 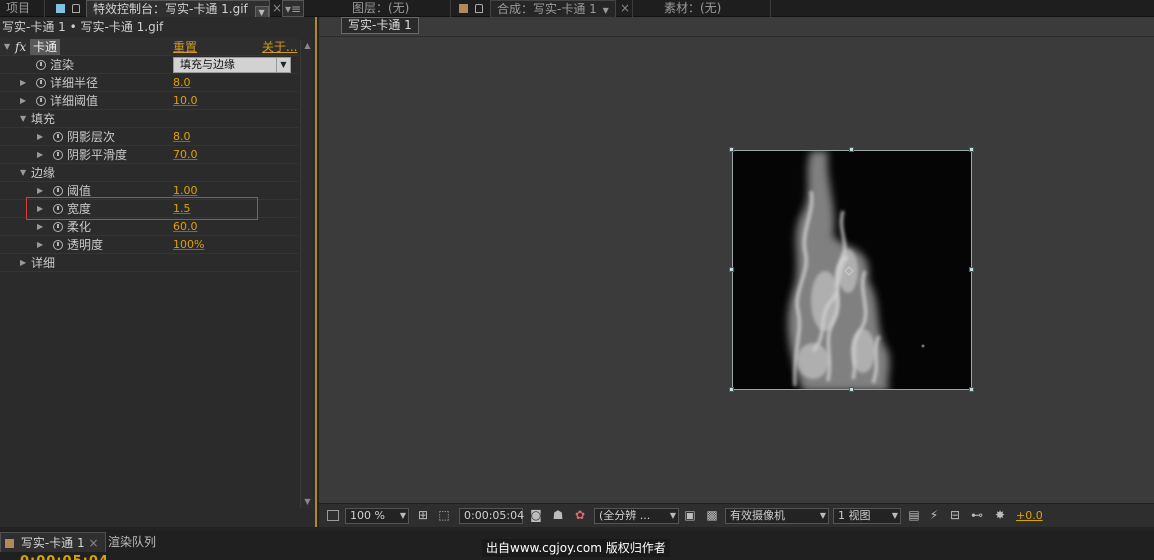 What do you see at coordinates (558, 515) in the screenshot?
I see `show-snapshot-icon: ☗` at bounding box center [558, 515].